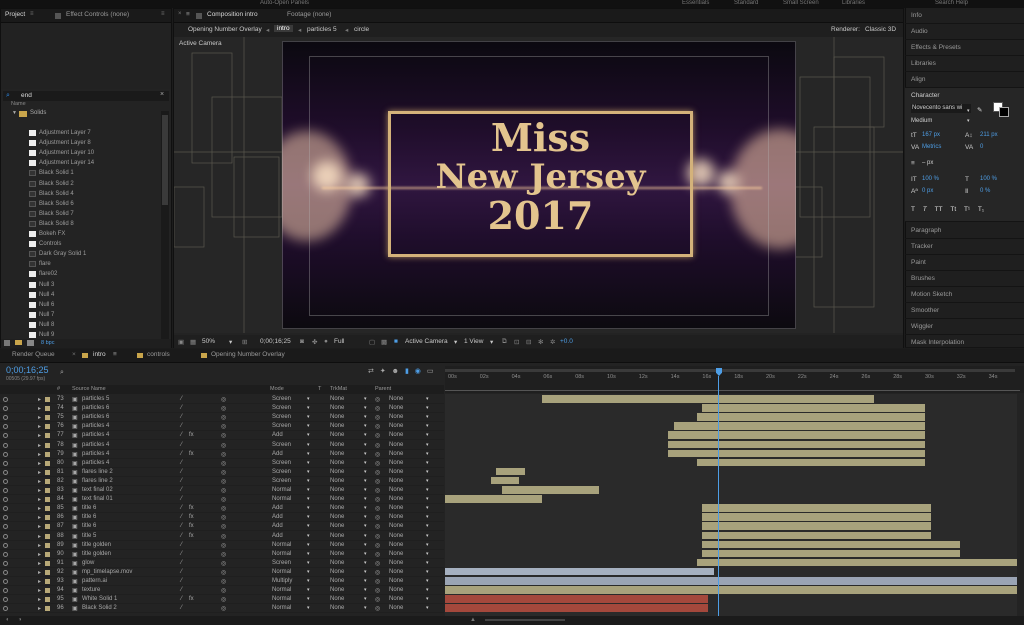 This screenshot has width=1024, height=625. I want to click on stroke-width-value: – px, so click(927, 163).